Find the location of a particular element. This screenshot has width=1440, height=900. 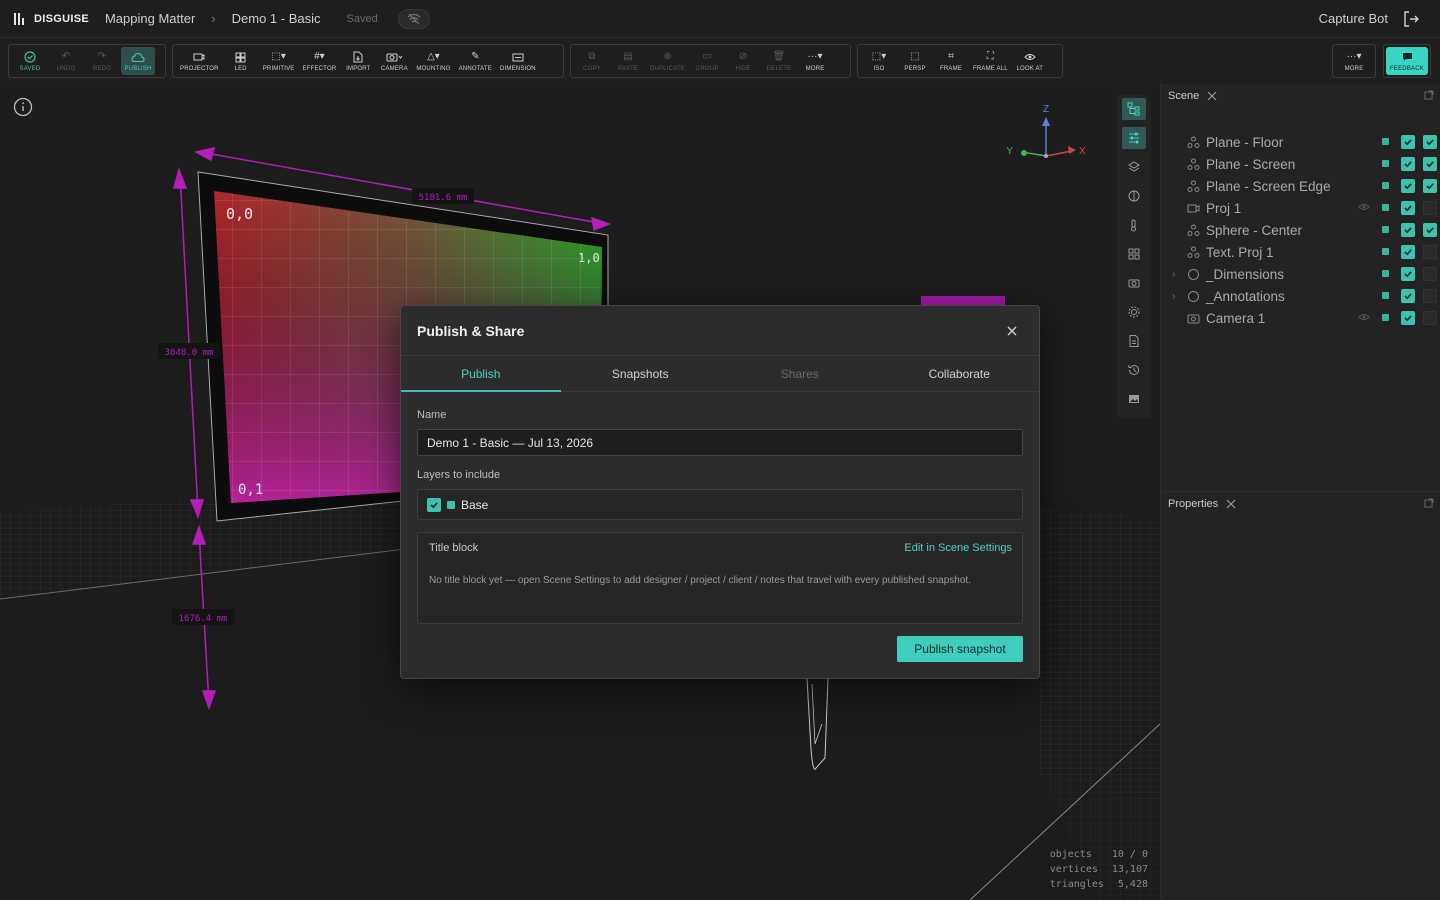

tree-item: Sphere - Center is located at coordinates (1300, 230).